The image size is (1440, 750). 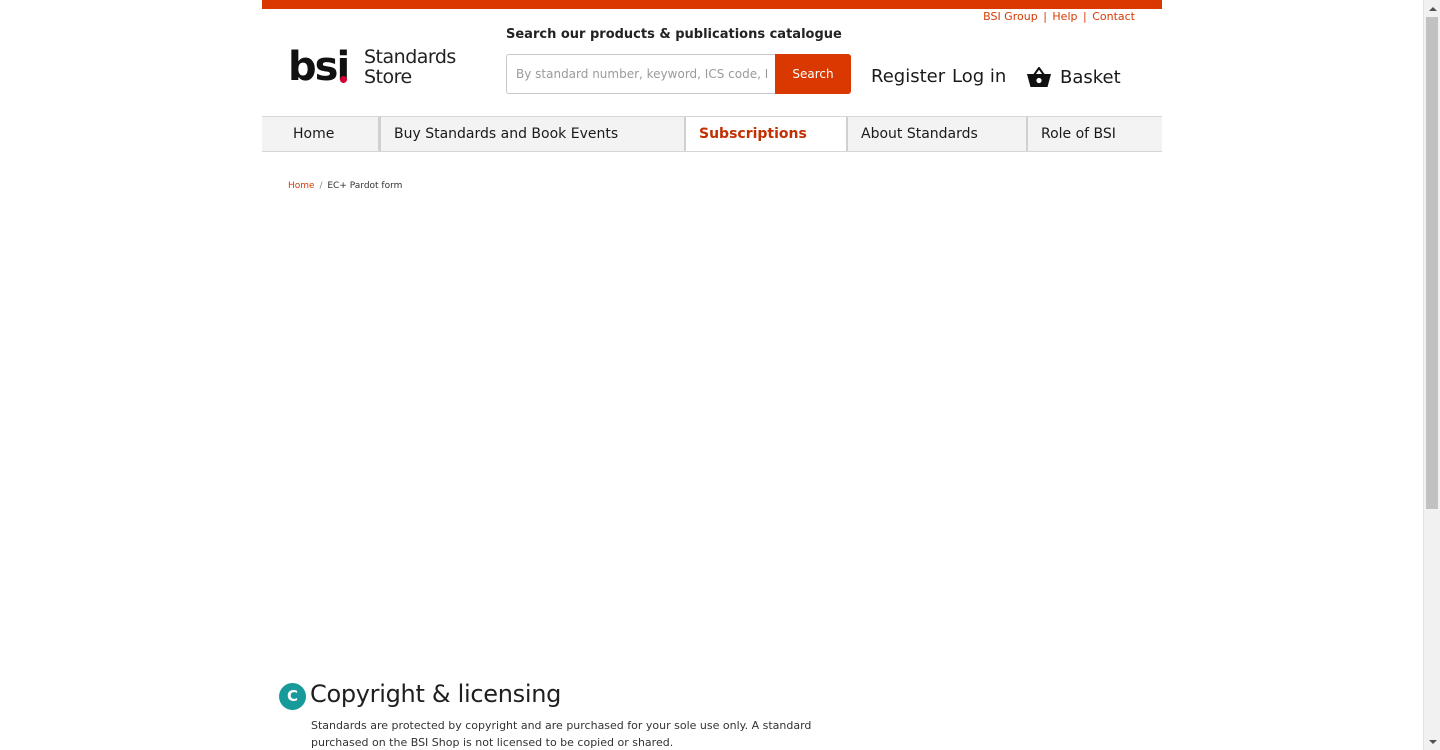 What do you see at coordinates (1432, 263) in the screenshot?
I see `scrollbar-thumb` at bounding box center [1432, 263].